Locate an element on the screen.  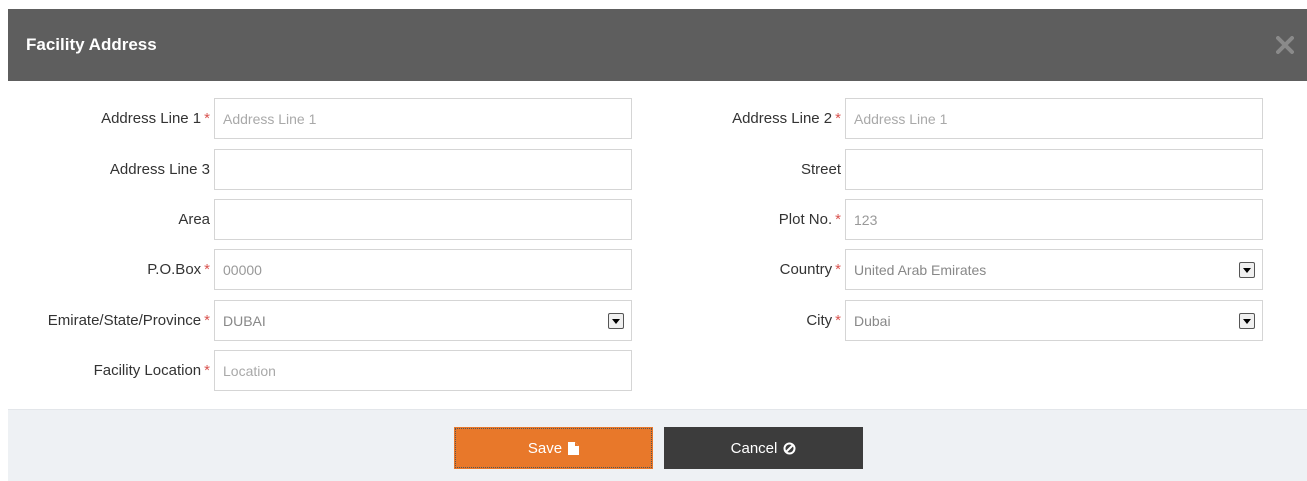
save-button: Save is located at coordinates (553, 448).